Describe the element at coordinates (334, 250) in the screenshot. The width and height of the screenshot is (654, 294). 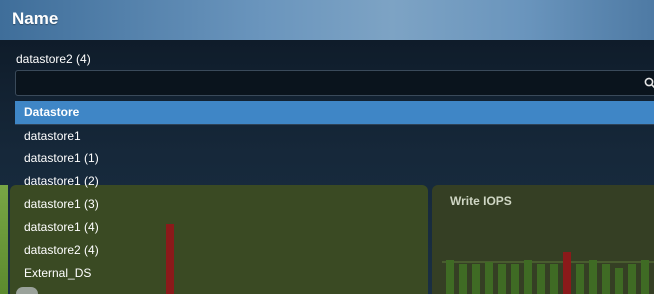
I see `dropdown-option: datastore2 (4)` at that location.